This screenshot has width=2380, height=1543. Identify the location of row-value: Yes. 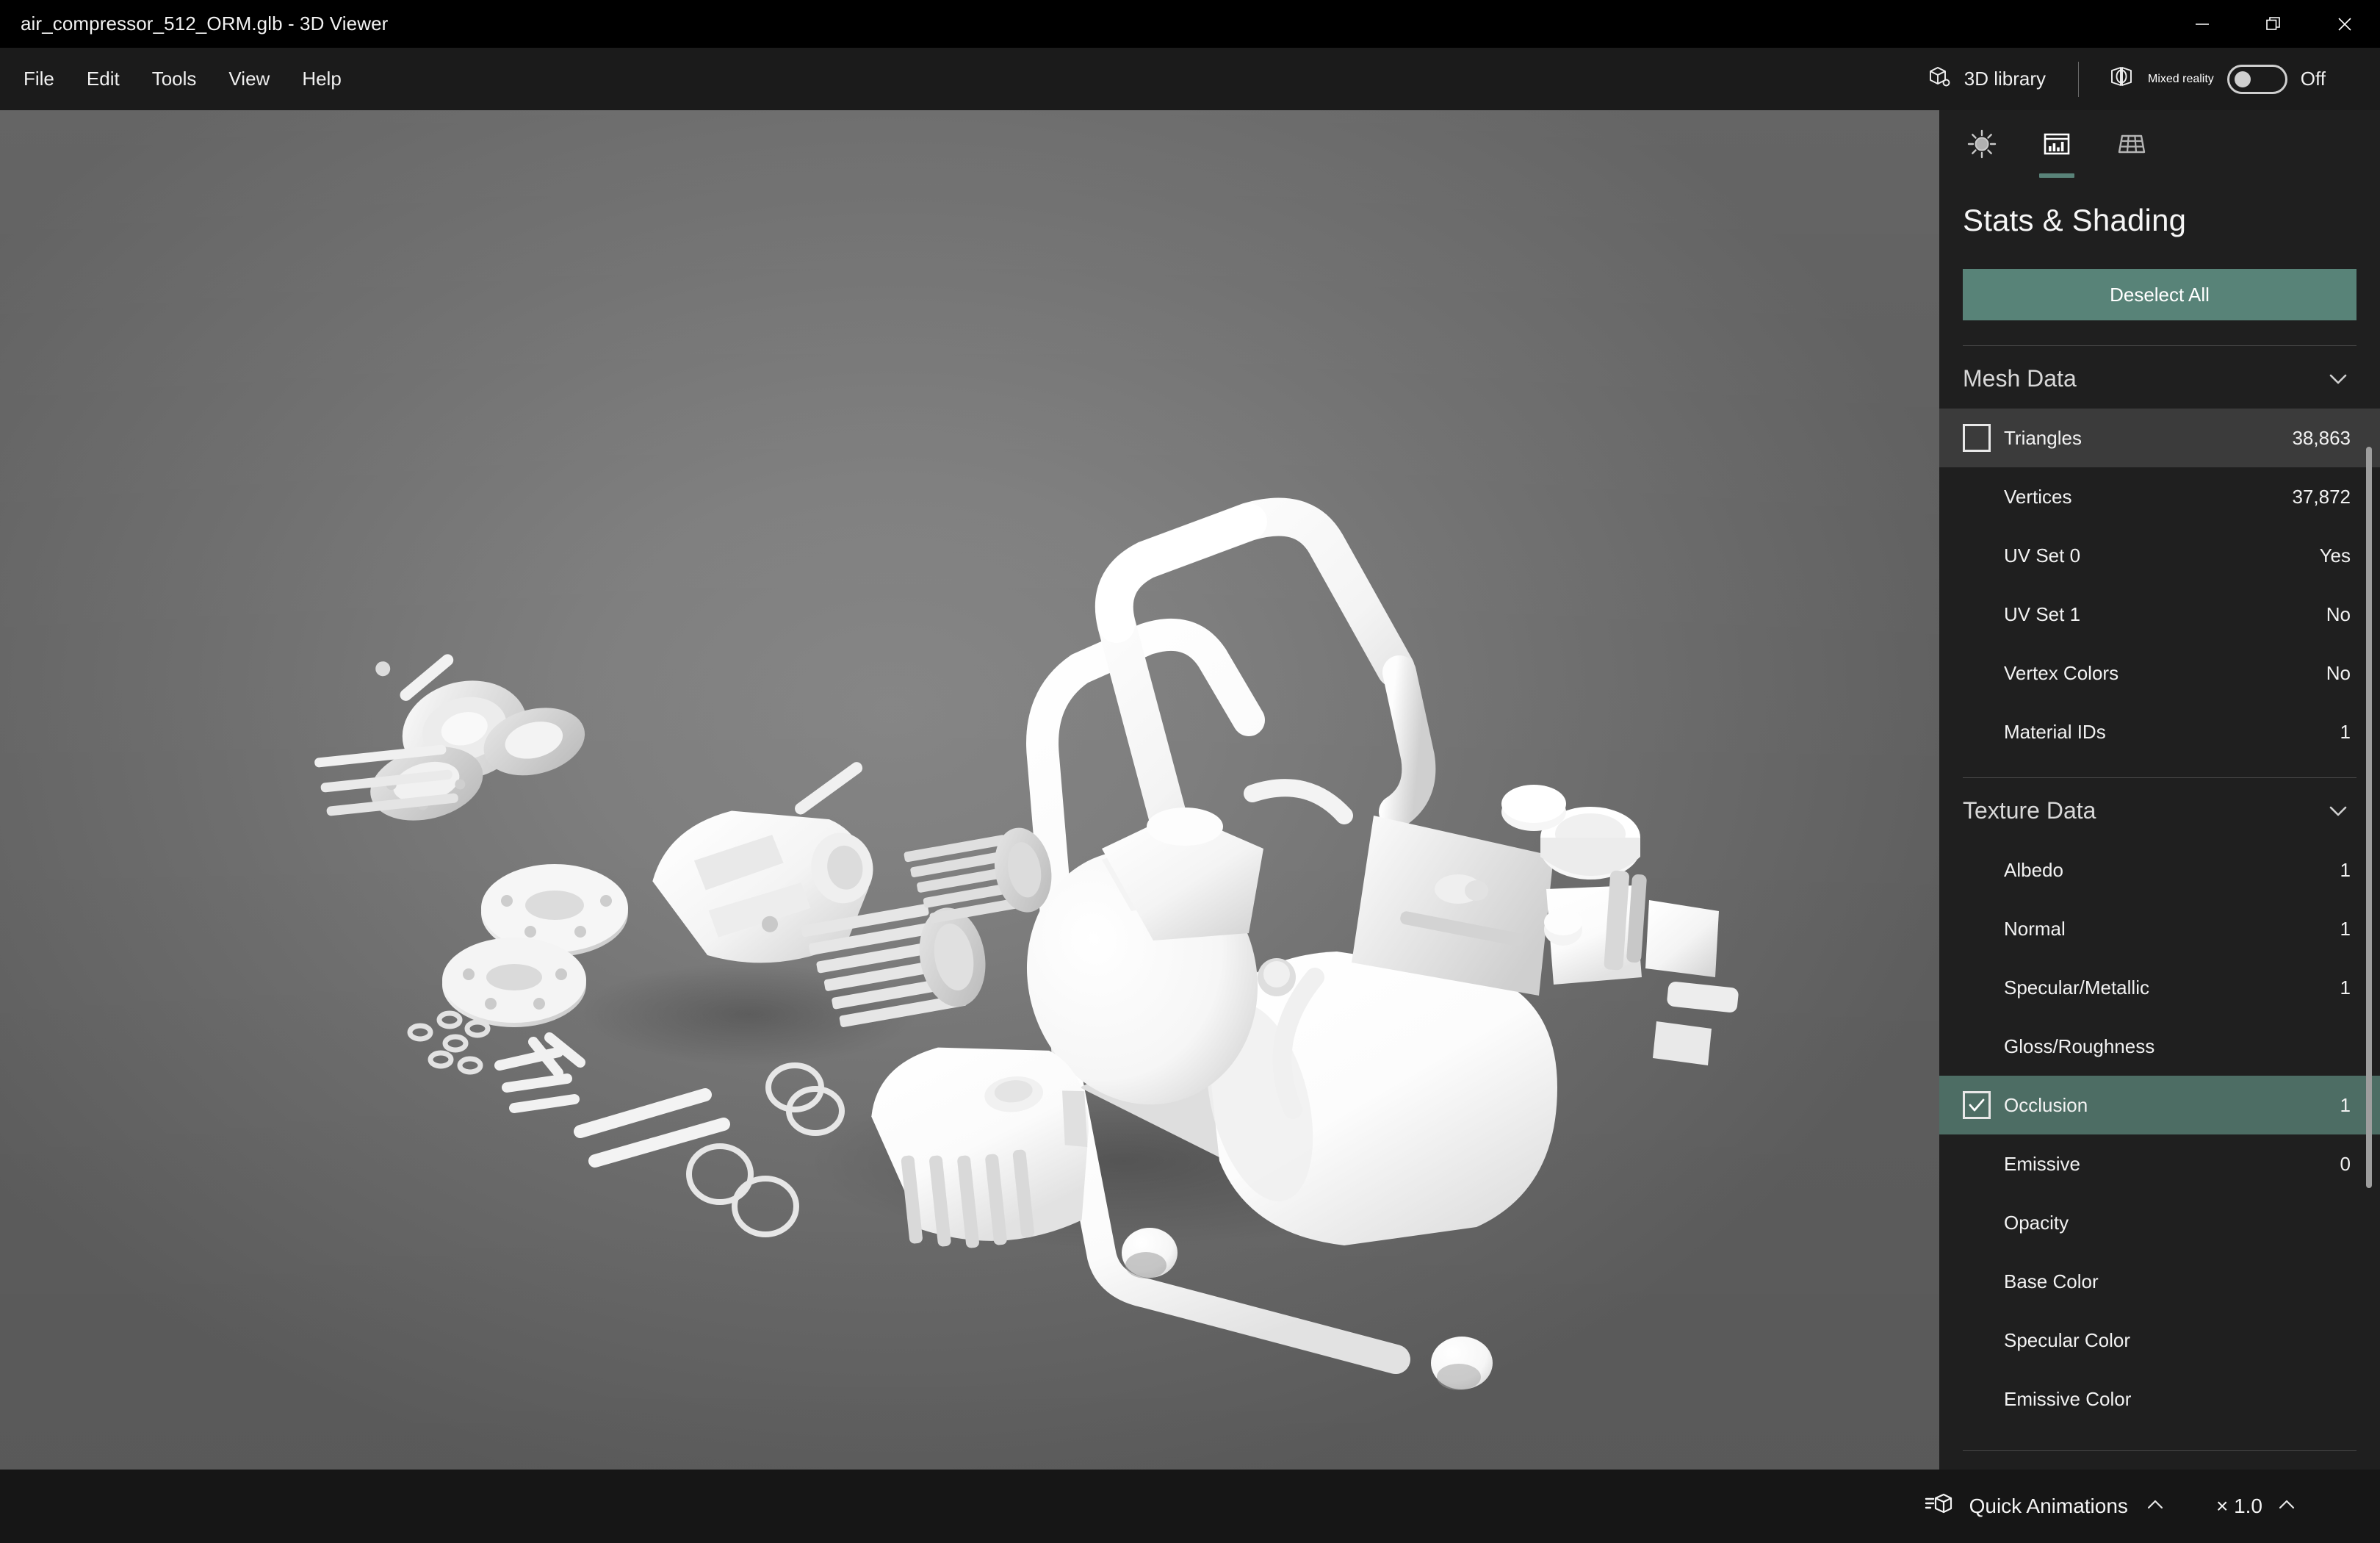
(2335, 555).